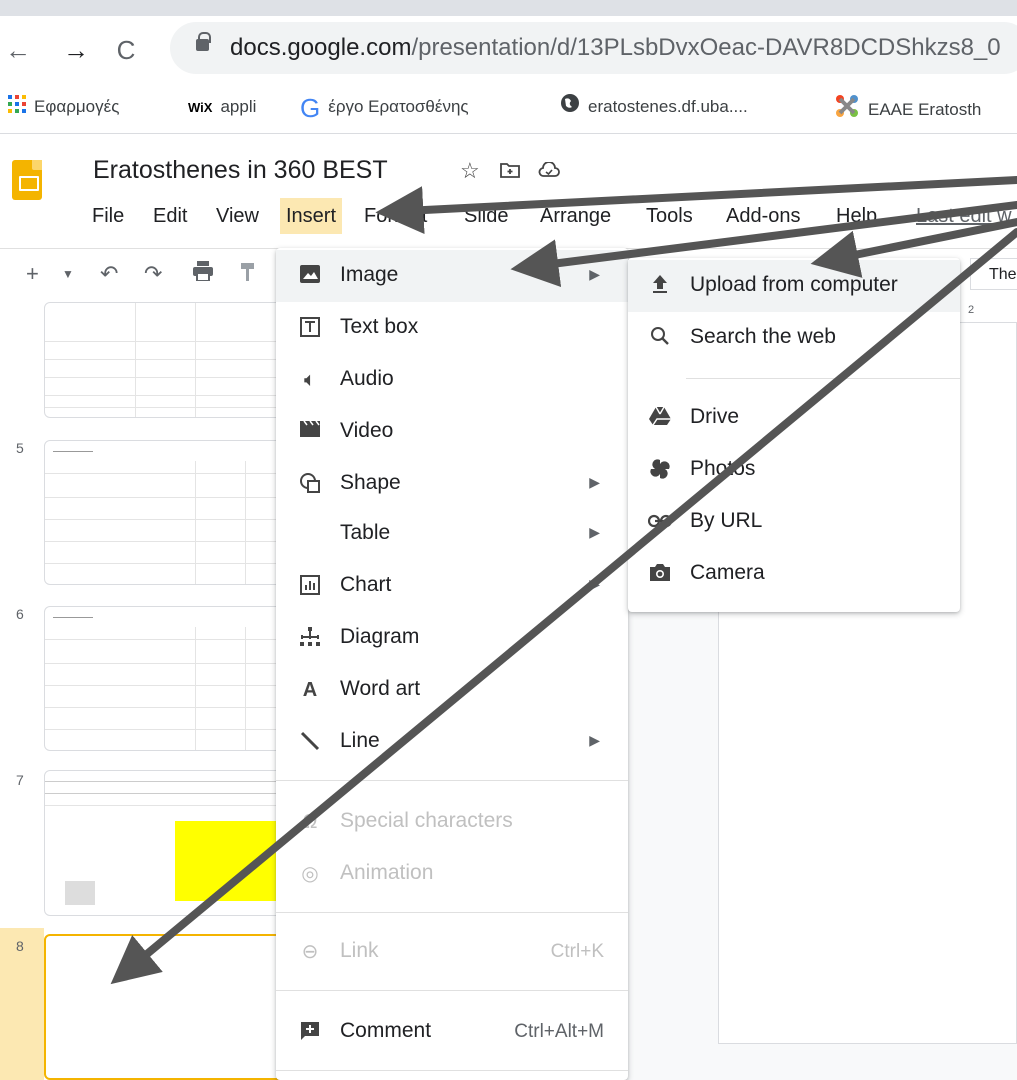 This screenshot has width=1017, height=1080. What do you see at coordinates (452, 638) in the screenshot?
I see `insert-diagram-item: Diagram` at bounding box center [452, 638].